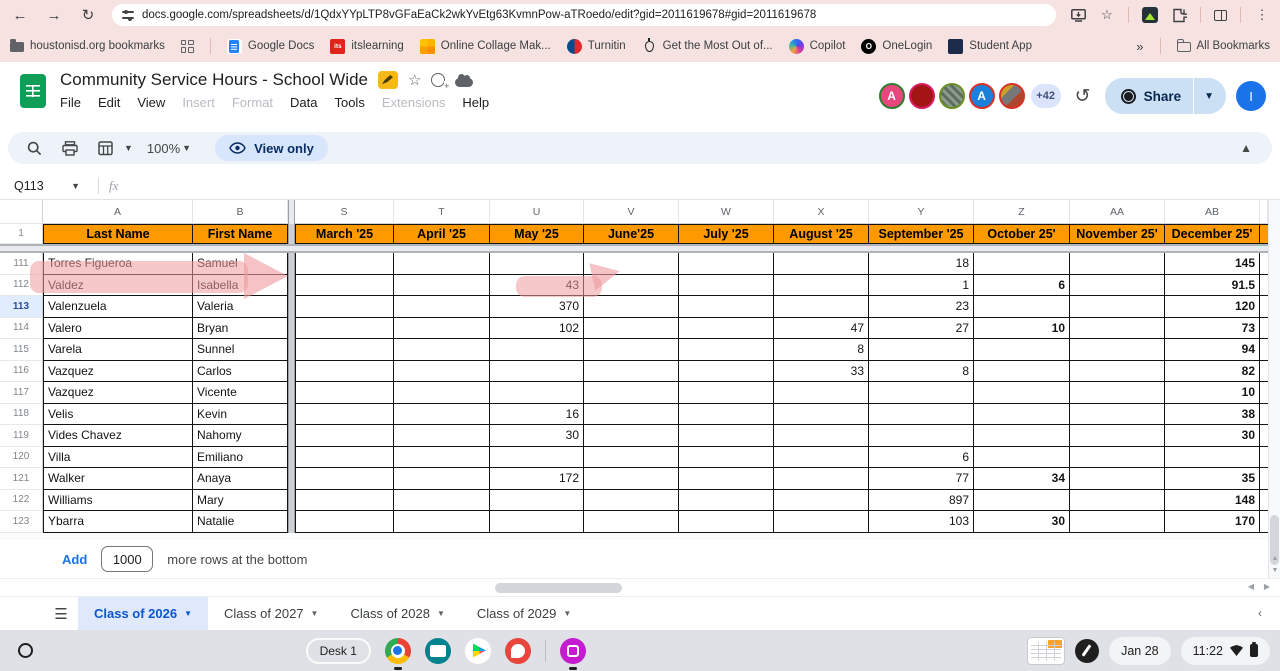 This screenshot has width=1280, height=671. Describe the element at coordinates (187, 46) in the screenshot. I see `apps-grid-icon` at that location.